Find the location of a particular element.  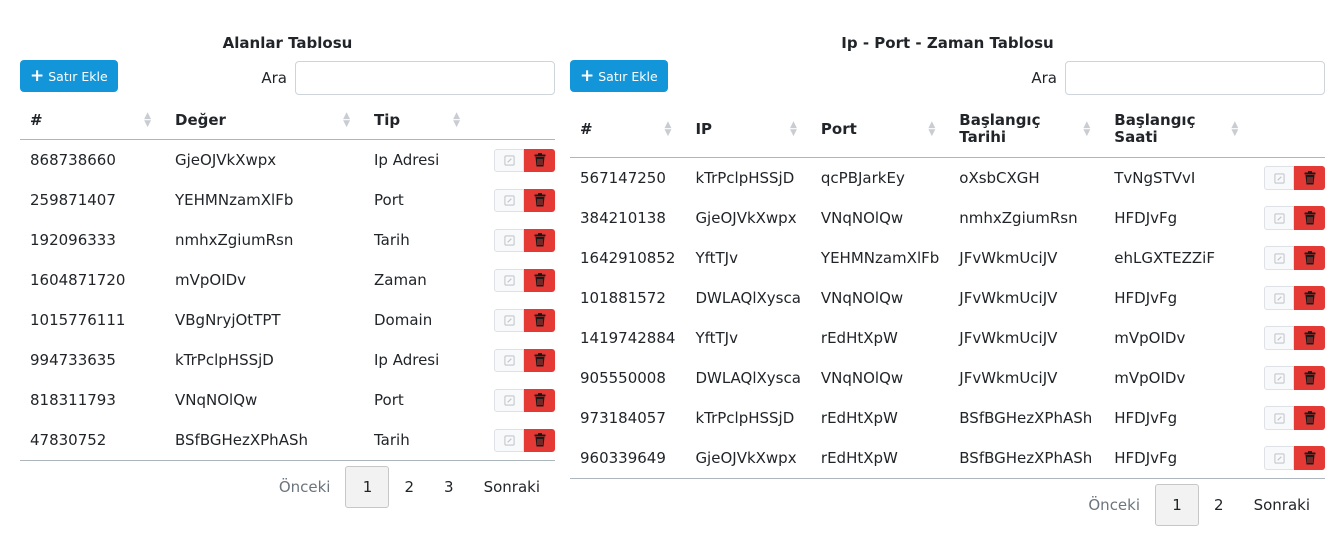

cell-deger: BSfBGHezXPhASh is located at coordinates (264, 440).